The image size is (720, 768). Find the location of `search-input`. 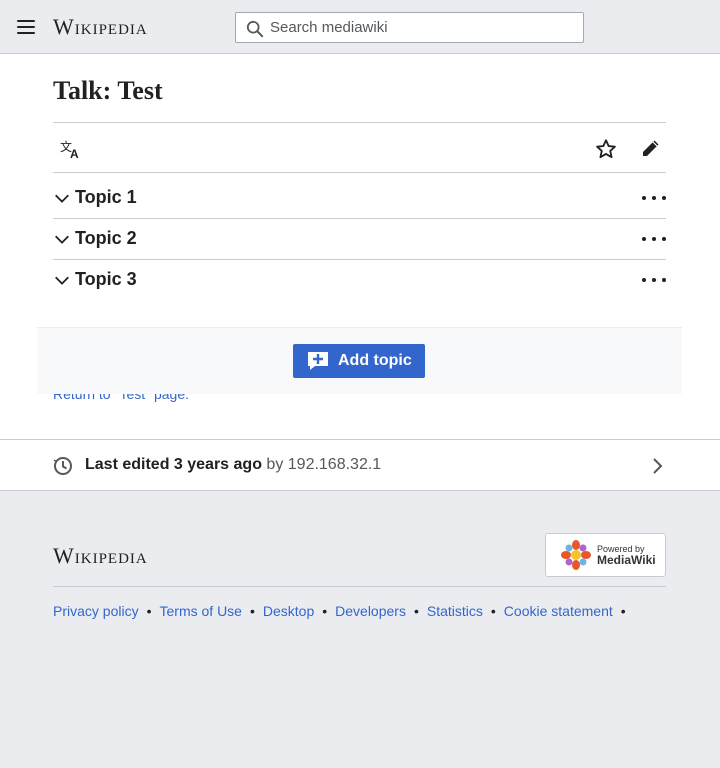

search-input is located at coordinates (422, 27).